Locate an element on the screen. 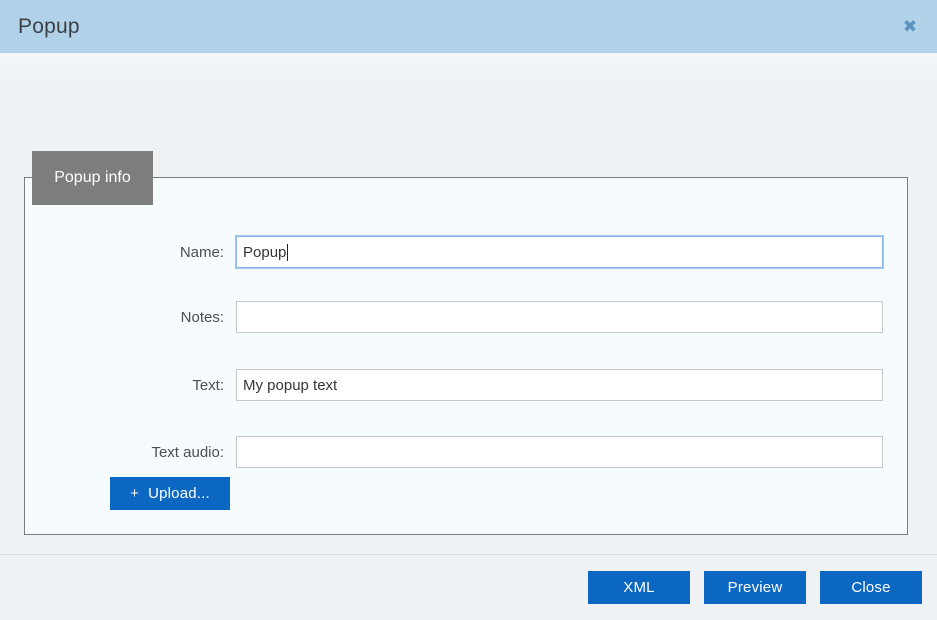 This screenshot has height=620, width=937. close-icon: ✖ is located at coordinates (910, 27).